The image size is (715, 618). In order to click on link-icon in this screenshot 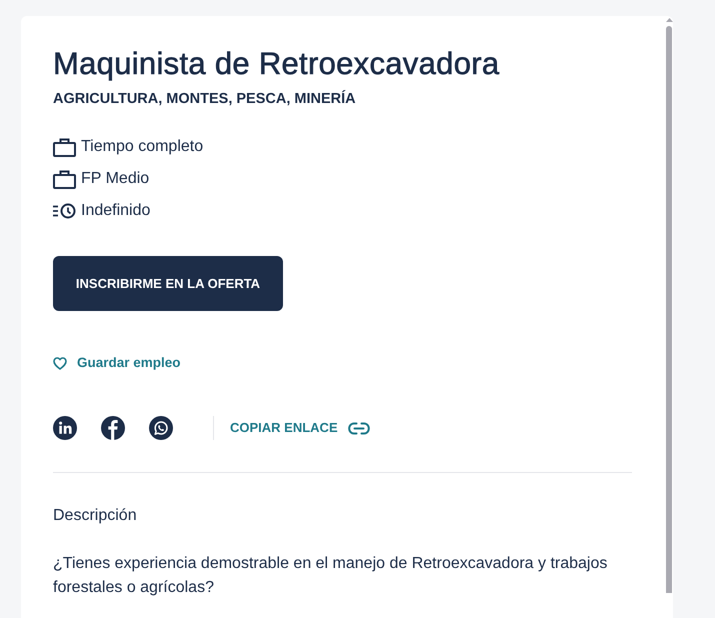, I will do `click(359, 428)`.